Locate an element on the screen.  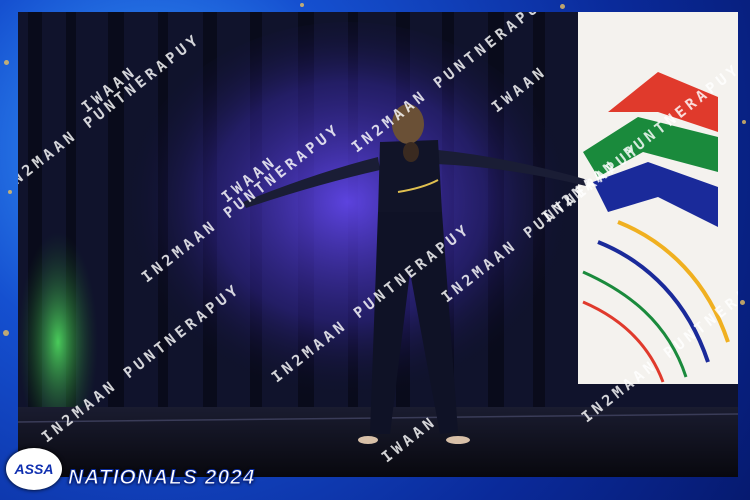
assa-logo: ASSA is located at coordinates (34, 469).